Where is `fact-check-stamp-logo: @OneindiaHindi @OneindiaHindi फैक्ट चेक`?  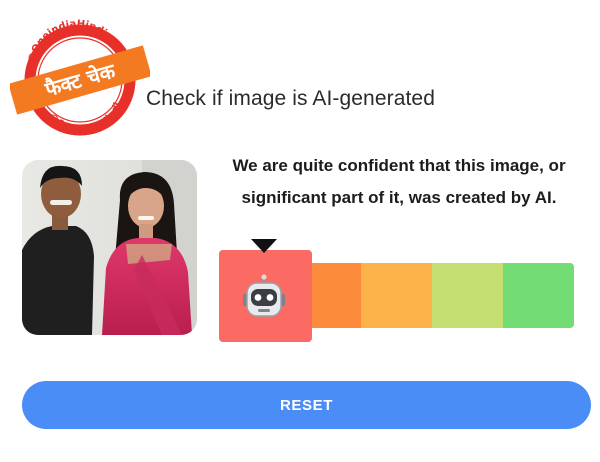 fact-check-stamp-logo: @OneindiaHindi @OneindiaHindi फैक्ट चेक is located at coordinates (80, 77).